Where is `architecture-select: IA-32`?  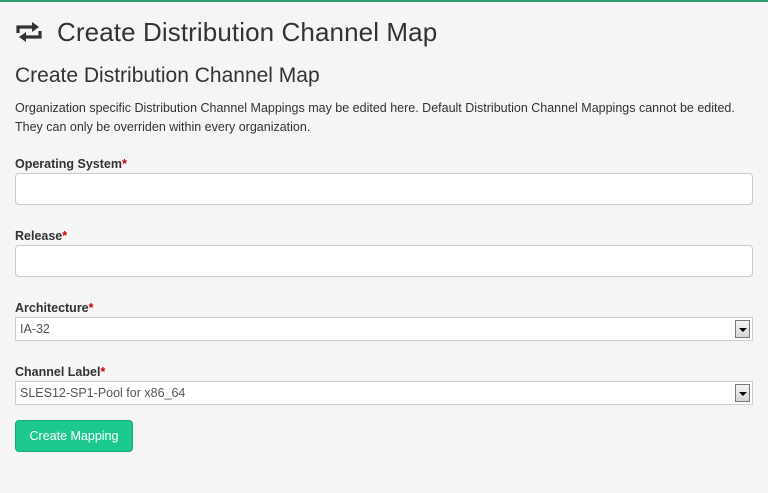 architecture-select: IA-32 is located at coordinates (384, 329).